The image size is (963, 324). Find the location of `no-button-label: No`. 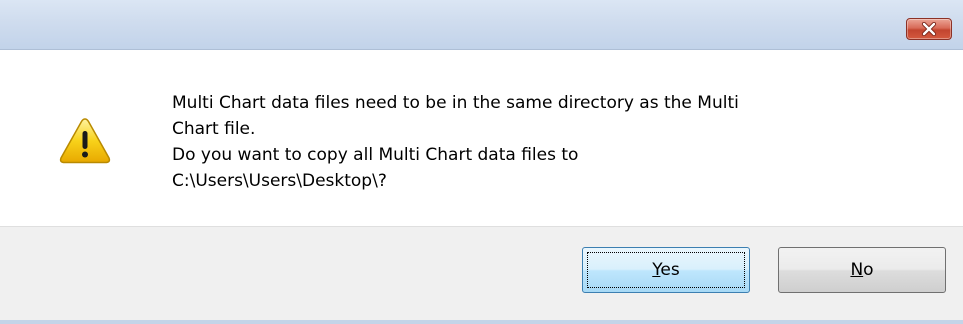

no-button-label: No is located at coordinates (861, 270).